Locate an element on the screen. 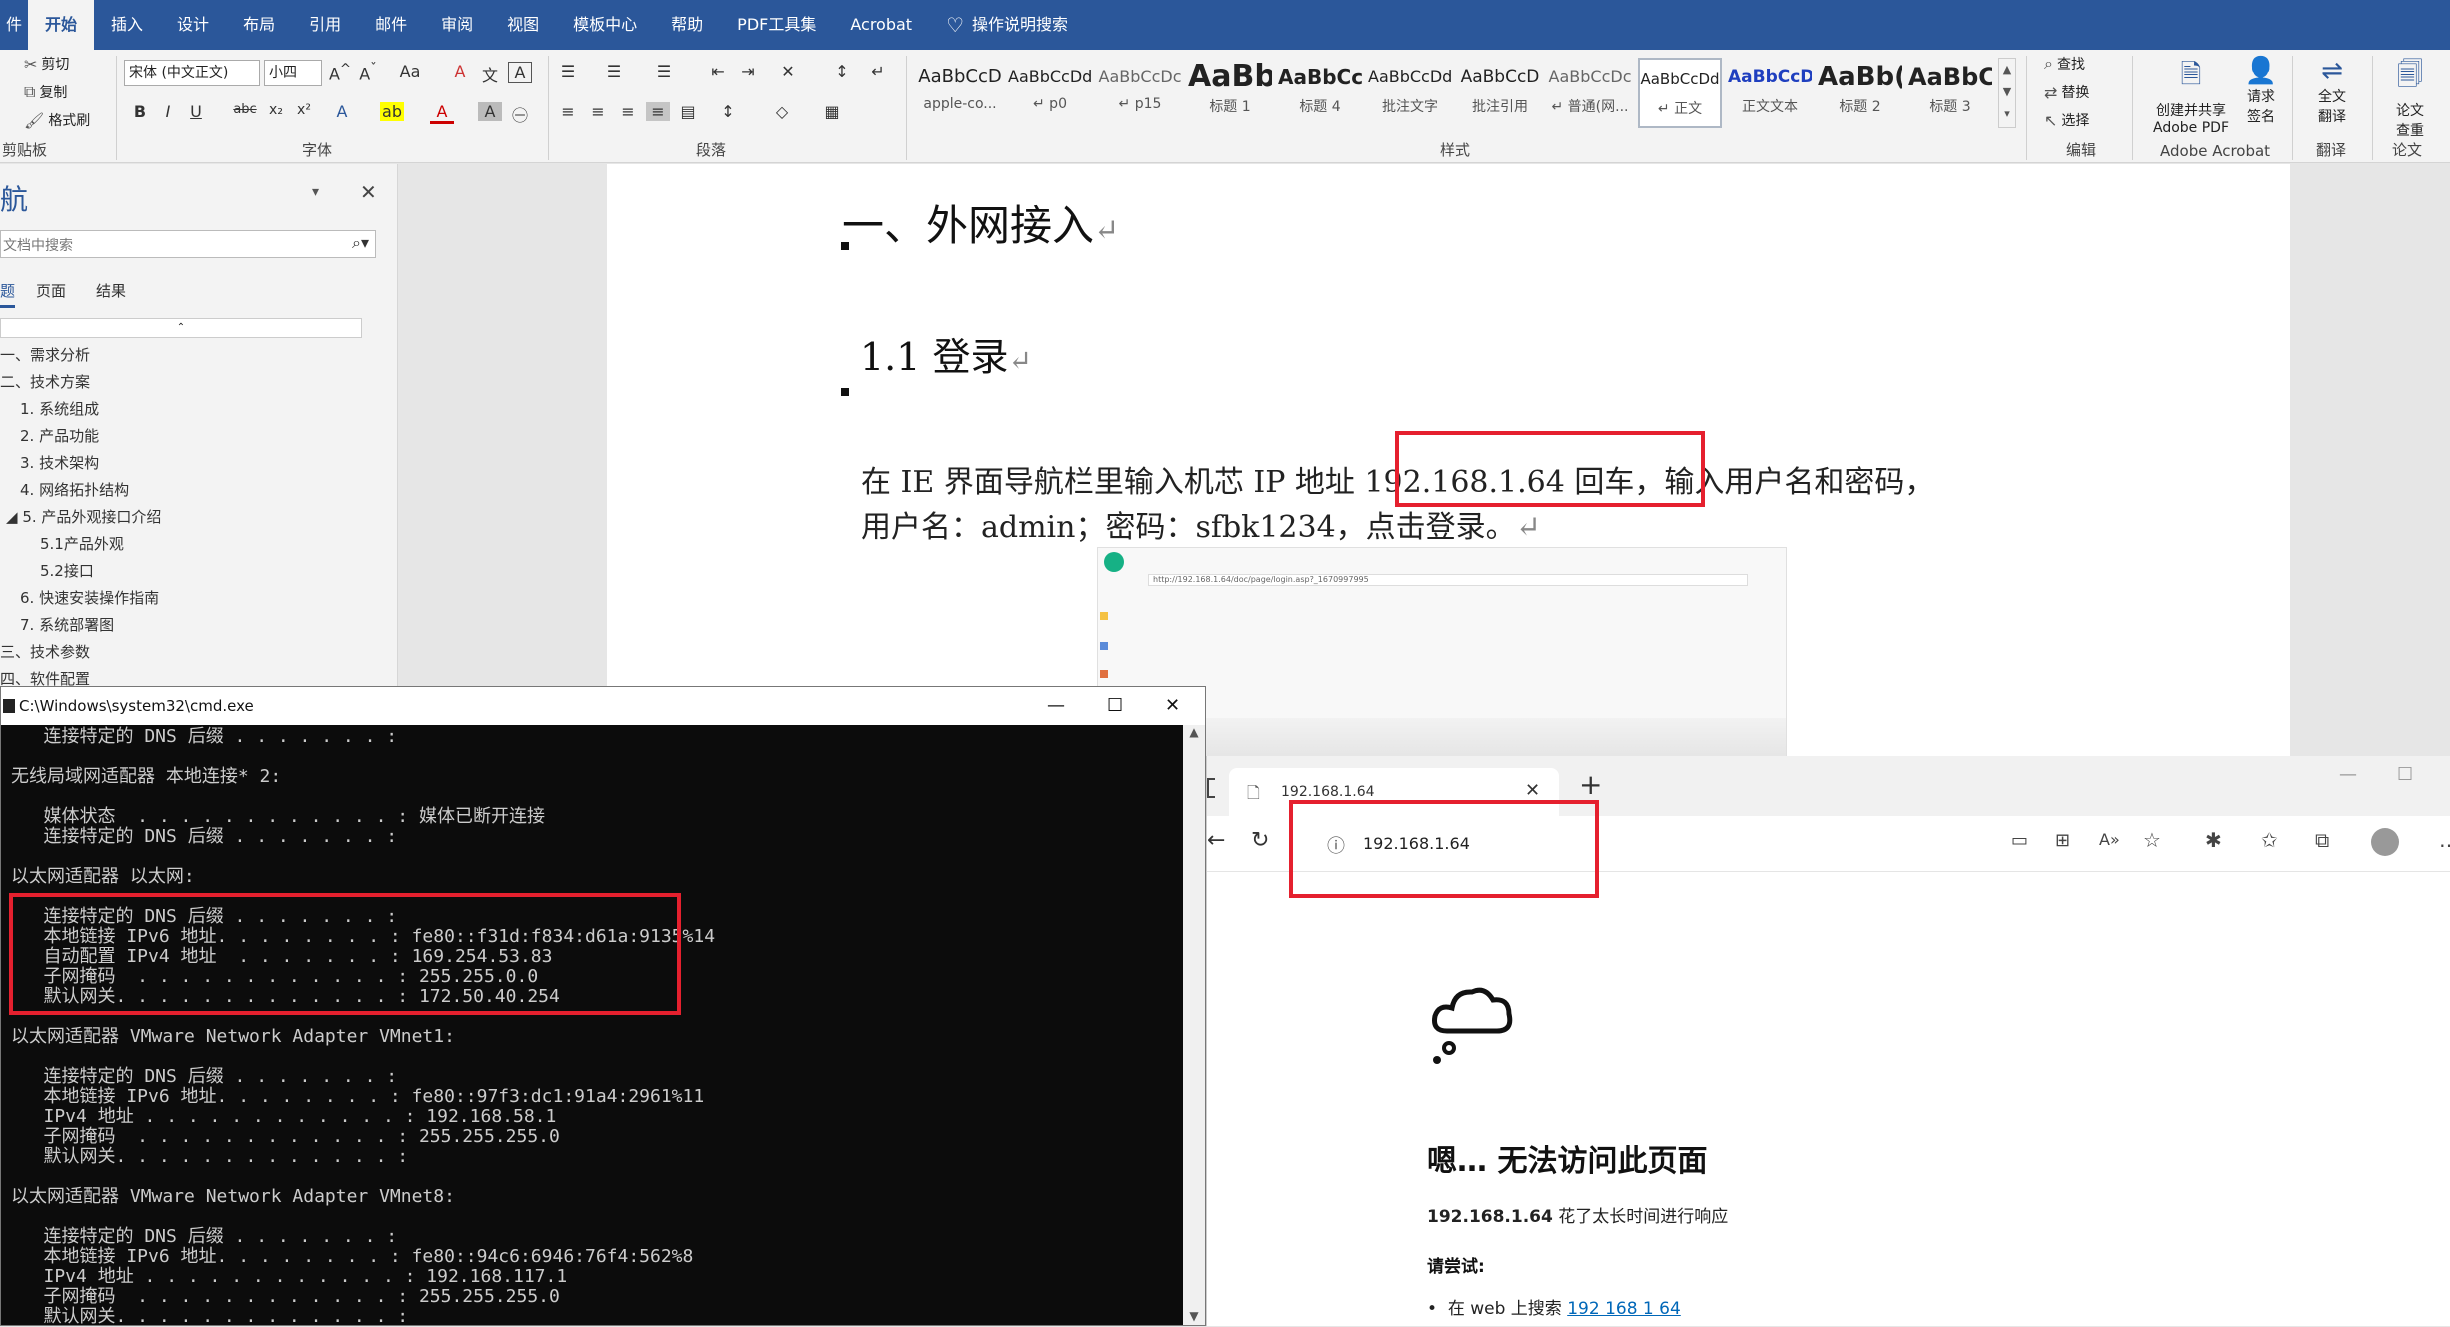  find-button: ⌕ 查找 is located at coordinates (2064, 64).